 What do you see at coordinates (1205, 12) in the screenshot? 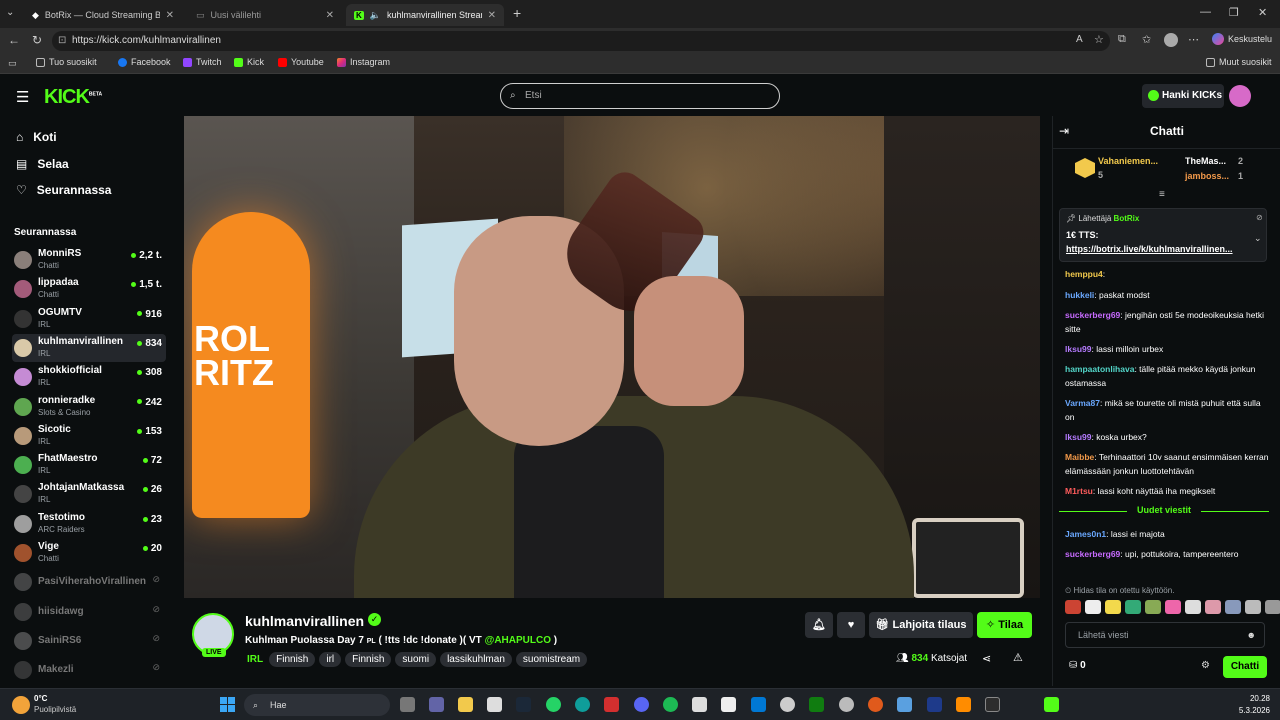
I see `minimize-icon: —` at bounding box center [1205, 12].